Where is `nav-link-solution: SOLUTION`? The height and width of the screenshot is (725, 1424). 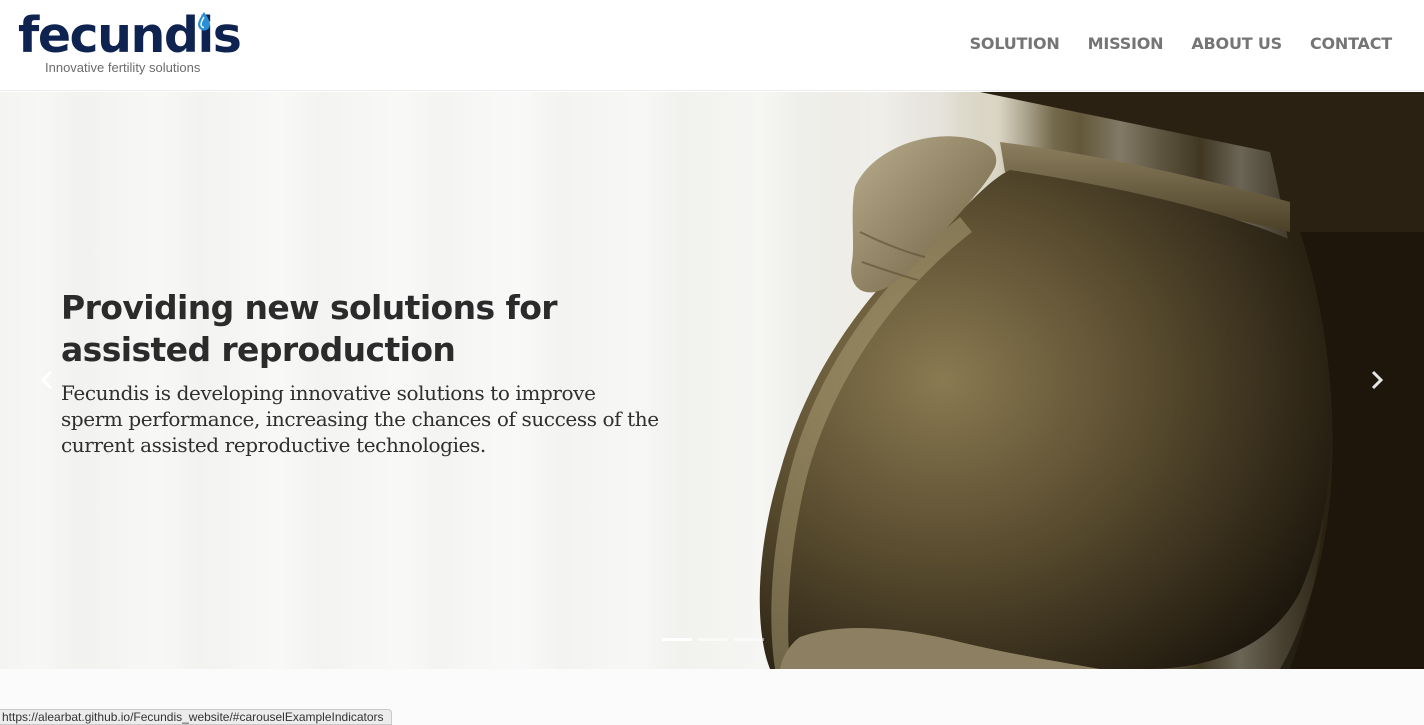 nav-link-solution: SOLUTION is located at coordinates (1015, 43).